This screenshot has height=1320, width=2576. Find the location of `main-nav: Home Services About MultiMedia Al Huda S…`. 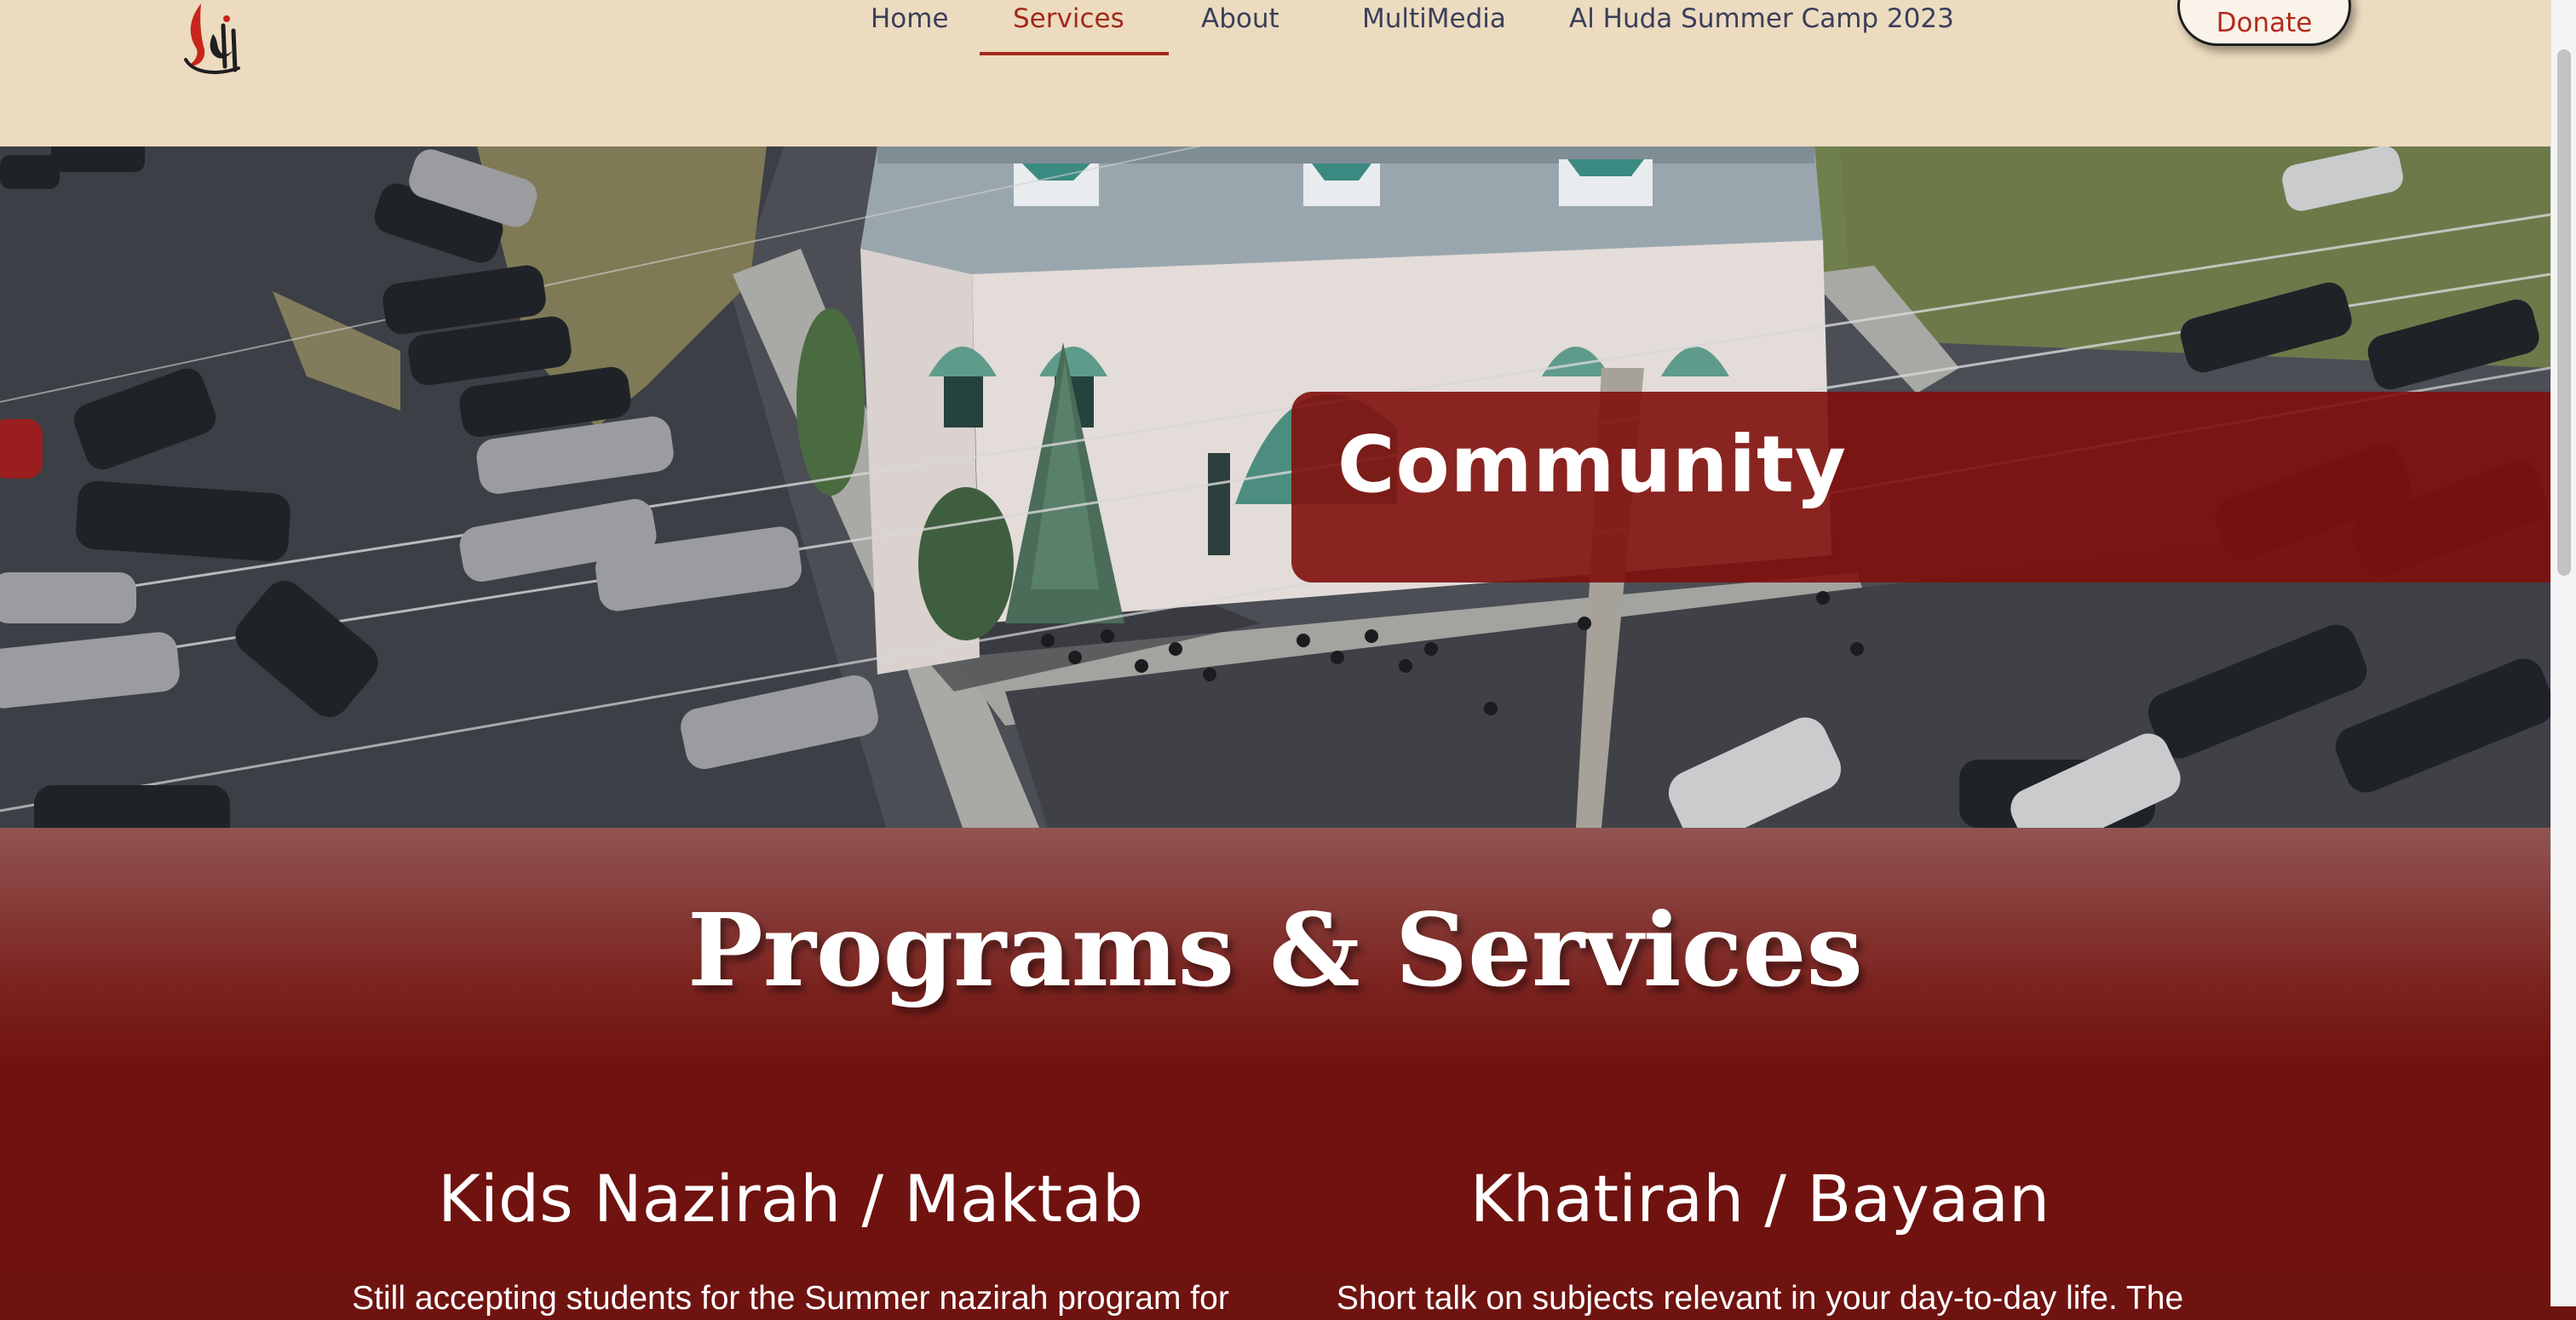

main-nav: Home Services About MultiMedia Al Huda S… is located at coordinates (1275, 30).